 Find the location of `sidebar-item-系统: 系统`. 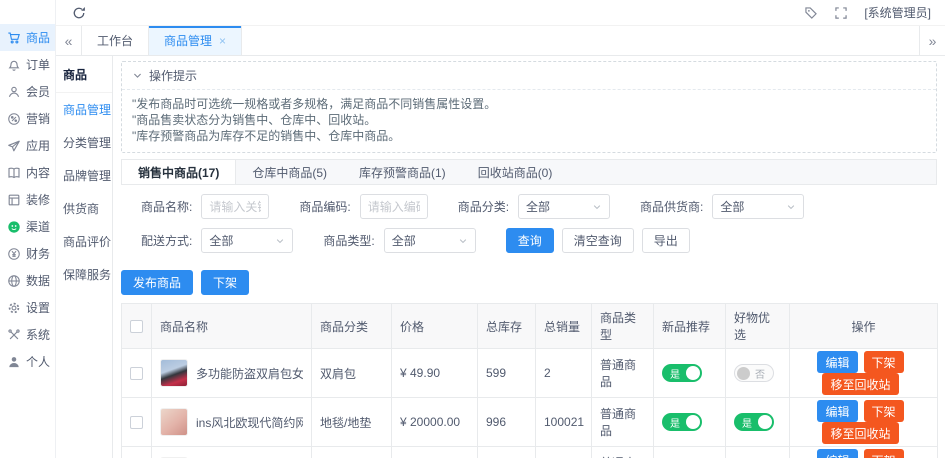

sidebar-item-系统: 系统 is located at coordinates (27, 334).